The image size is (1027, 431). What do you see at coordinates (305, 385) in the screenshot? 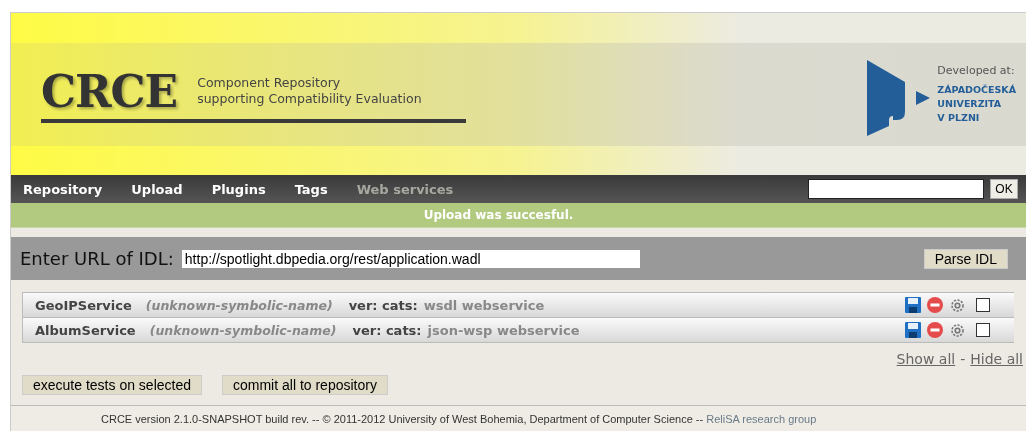
I see `action-button: commit all to repository` at bounding box center [305, 385].